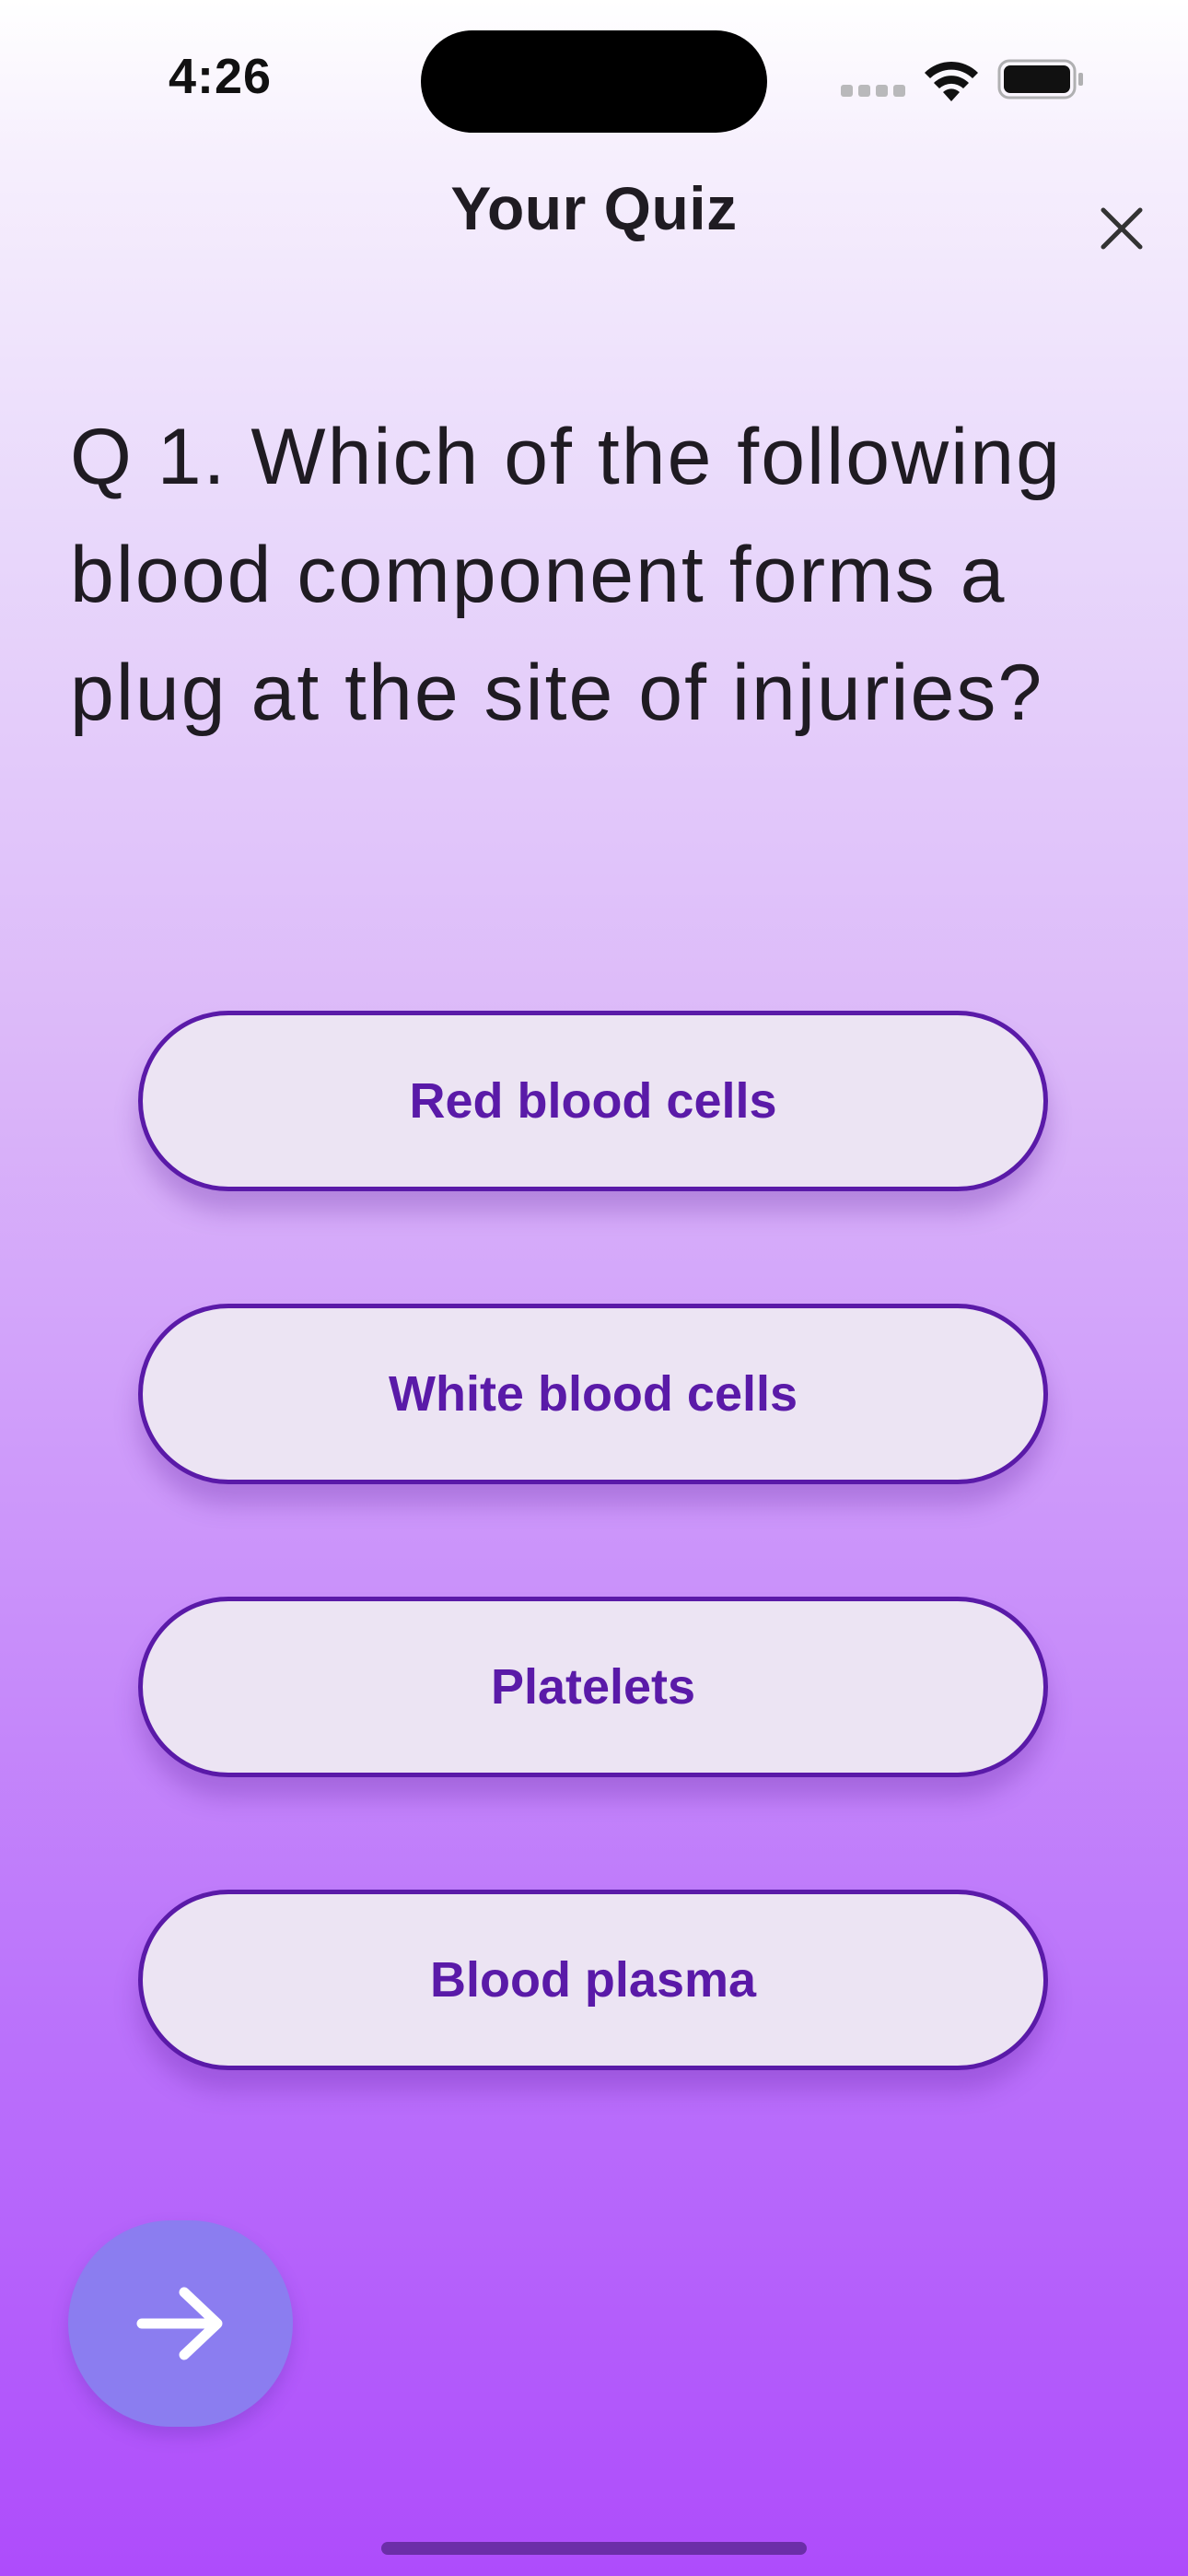 The image size is (1188, 2576). I want to click on home-indicator, so click(594, 2548).